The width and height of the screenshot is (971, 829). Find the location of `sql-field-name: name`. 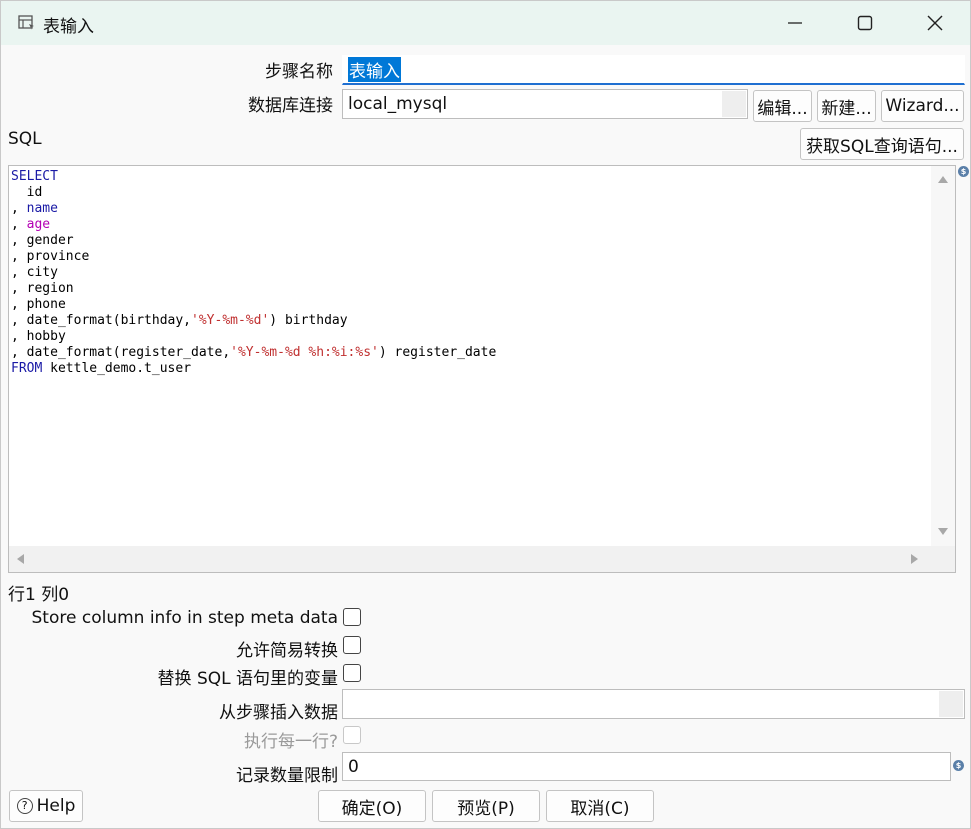

sql-field-name: name is located at coordinates (42, 208).